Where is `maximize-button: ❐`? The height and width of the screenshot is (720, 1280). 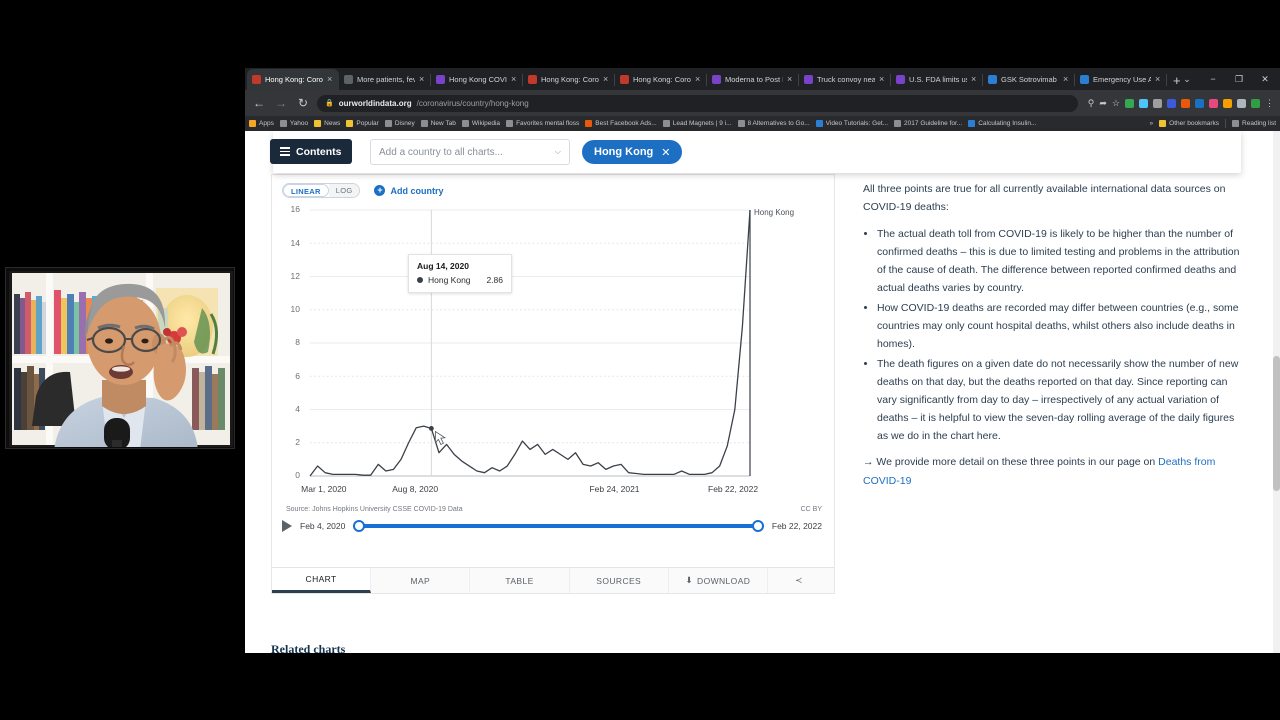
maximize-button: ❐ is located at coordinates (1239, 79).